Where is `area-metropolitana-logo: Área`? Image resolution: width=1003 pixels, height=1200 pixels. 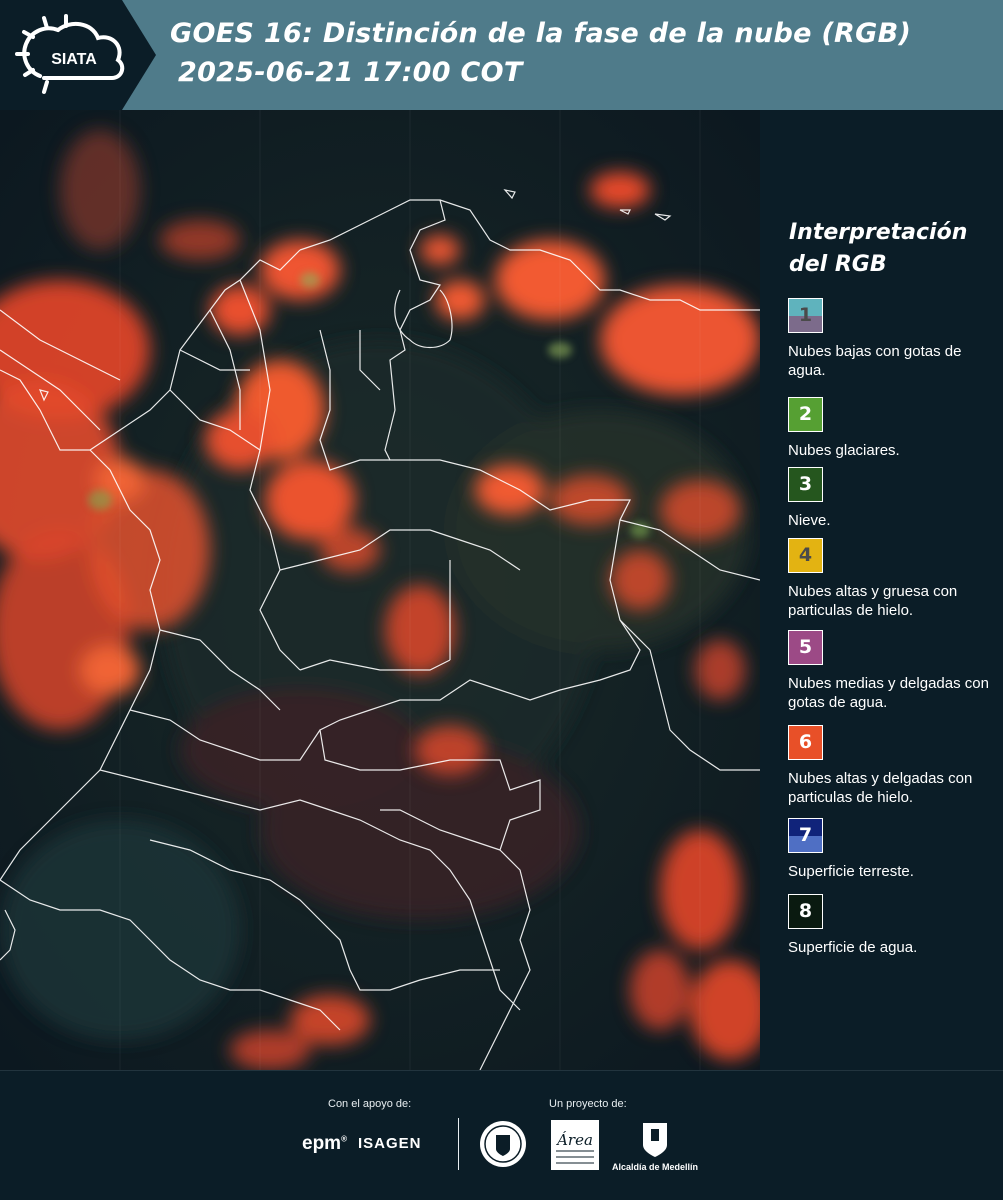
area-metropolitana-logo: Área is located at coordinates (575, 1145).